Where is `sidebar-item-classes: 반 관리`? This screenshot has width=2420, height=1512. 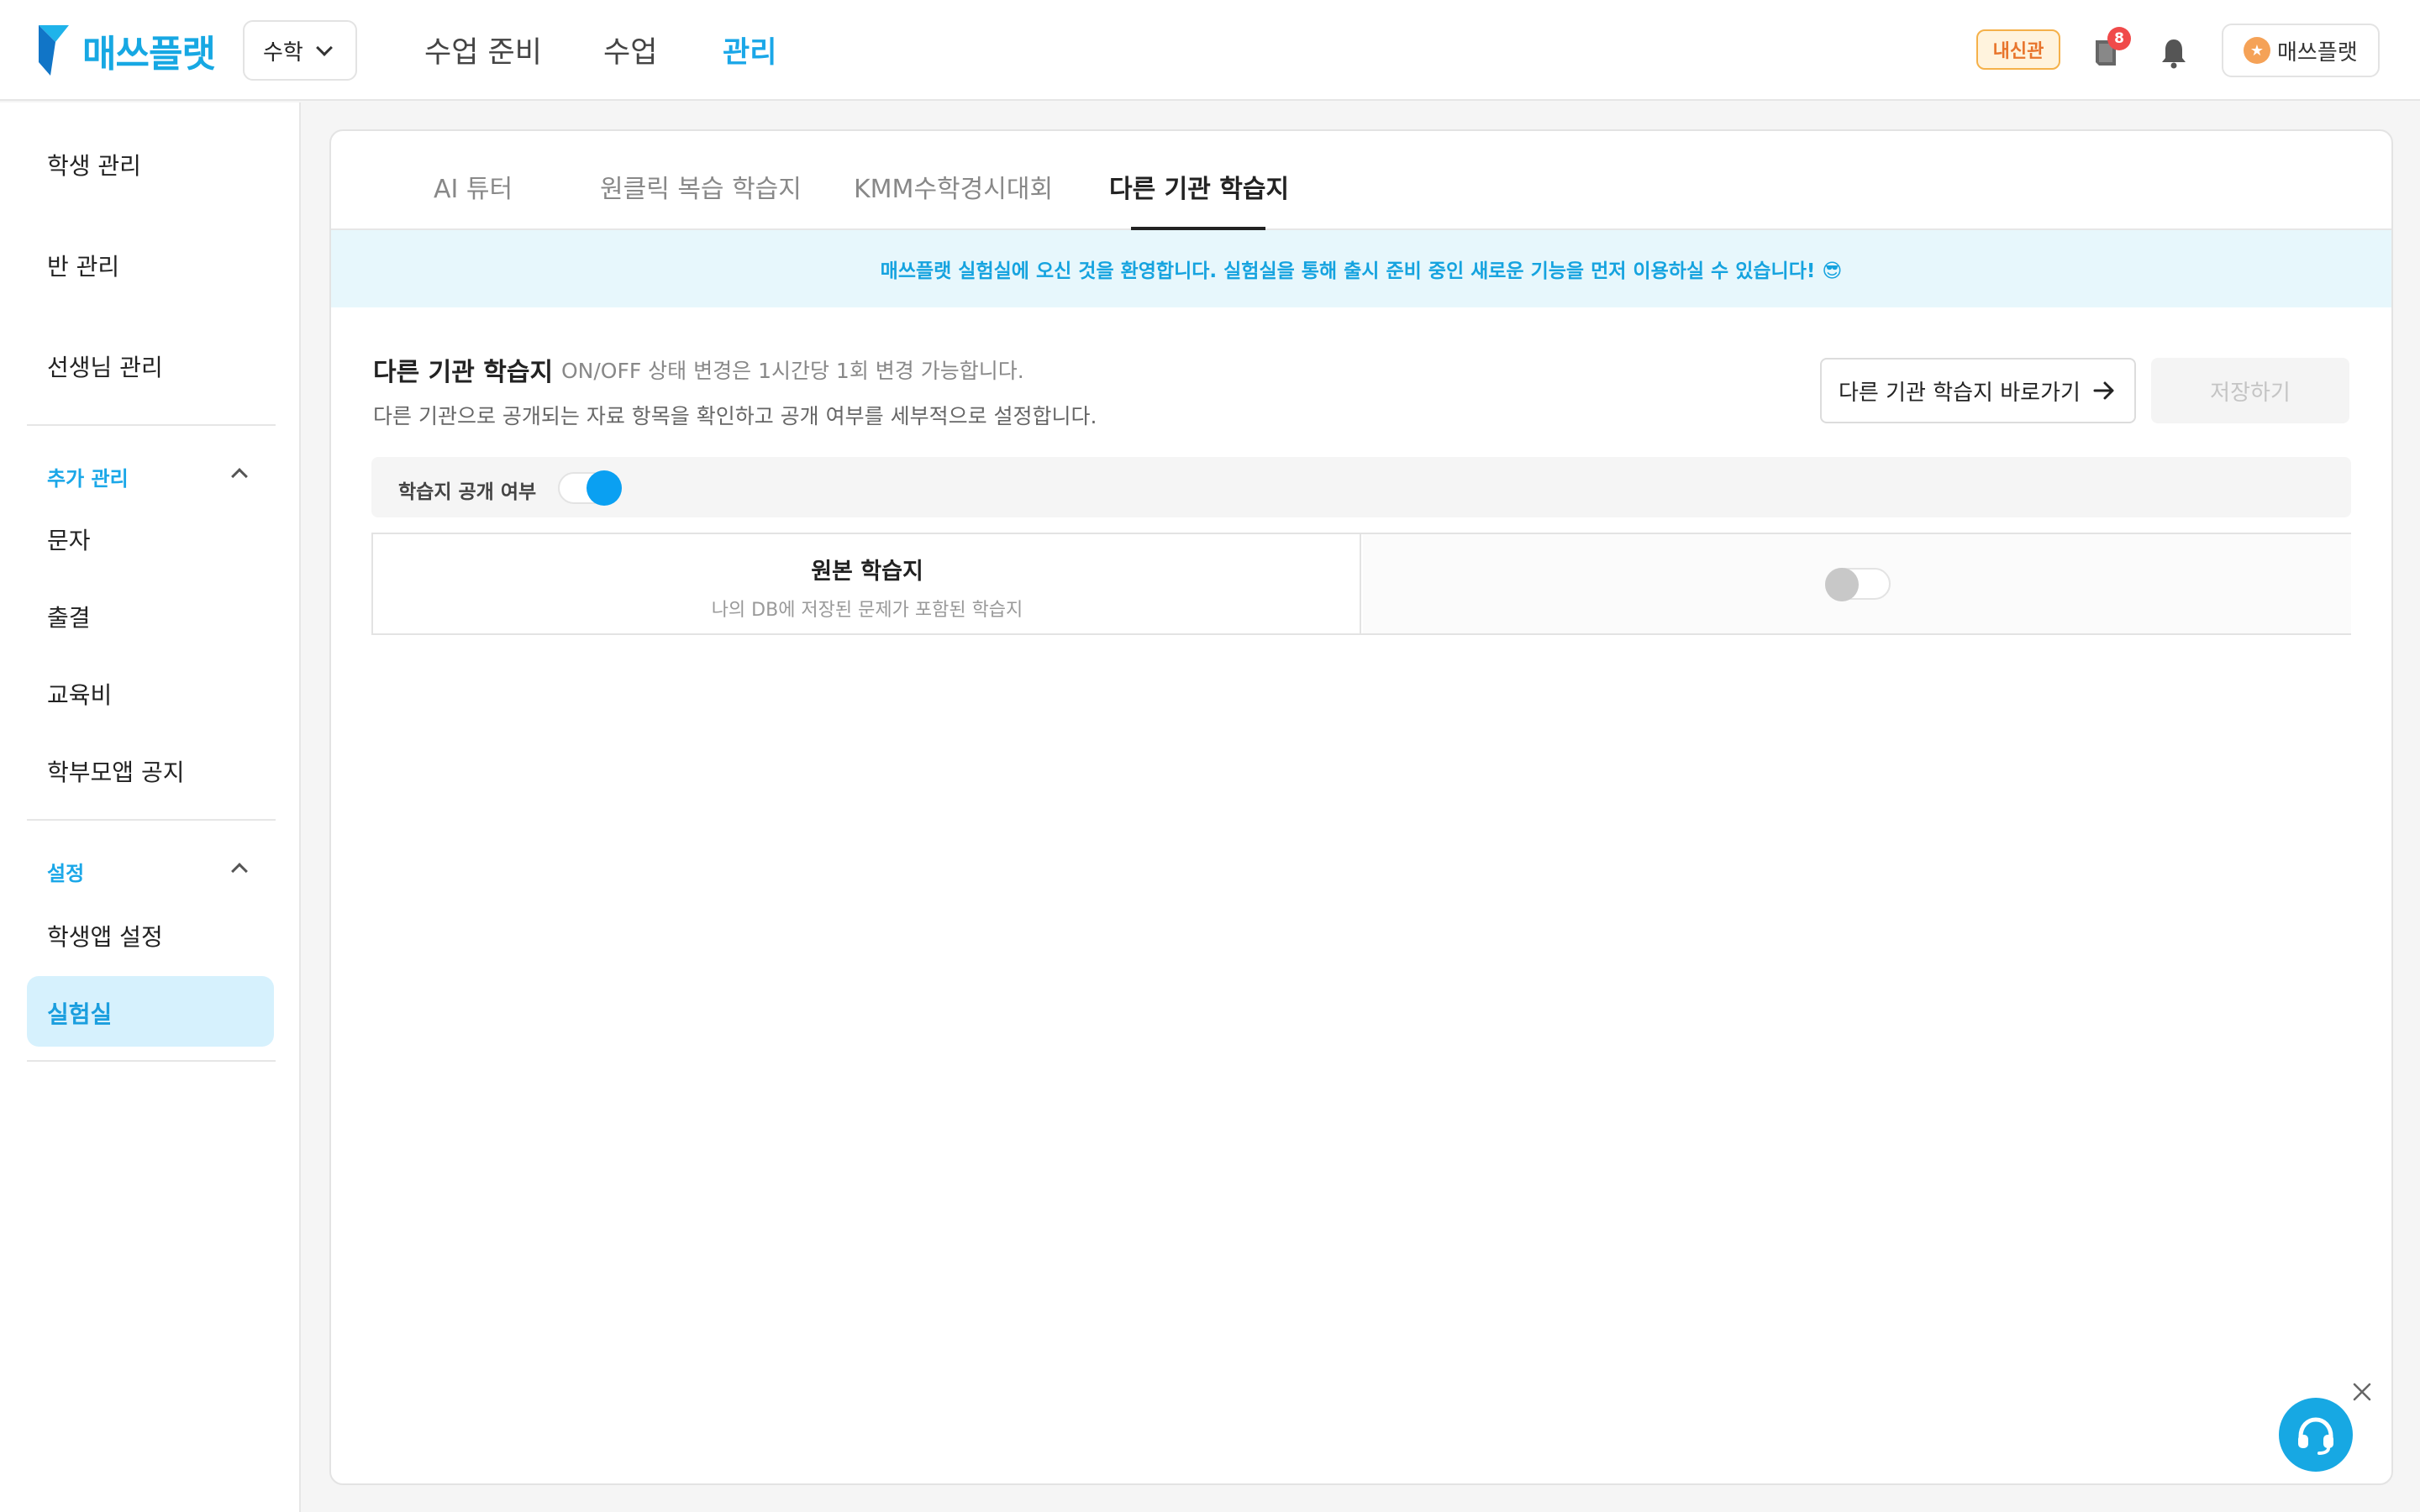
sidebar-item-classes: 반 관리 is located at coordinates (83, 265).